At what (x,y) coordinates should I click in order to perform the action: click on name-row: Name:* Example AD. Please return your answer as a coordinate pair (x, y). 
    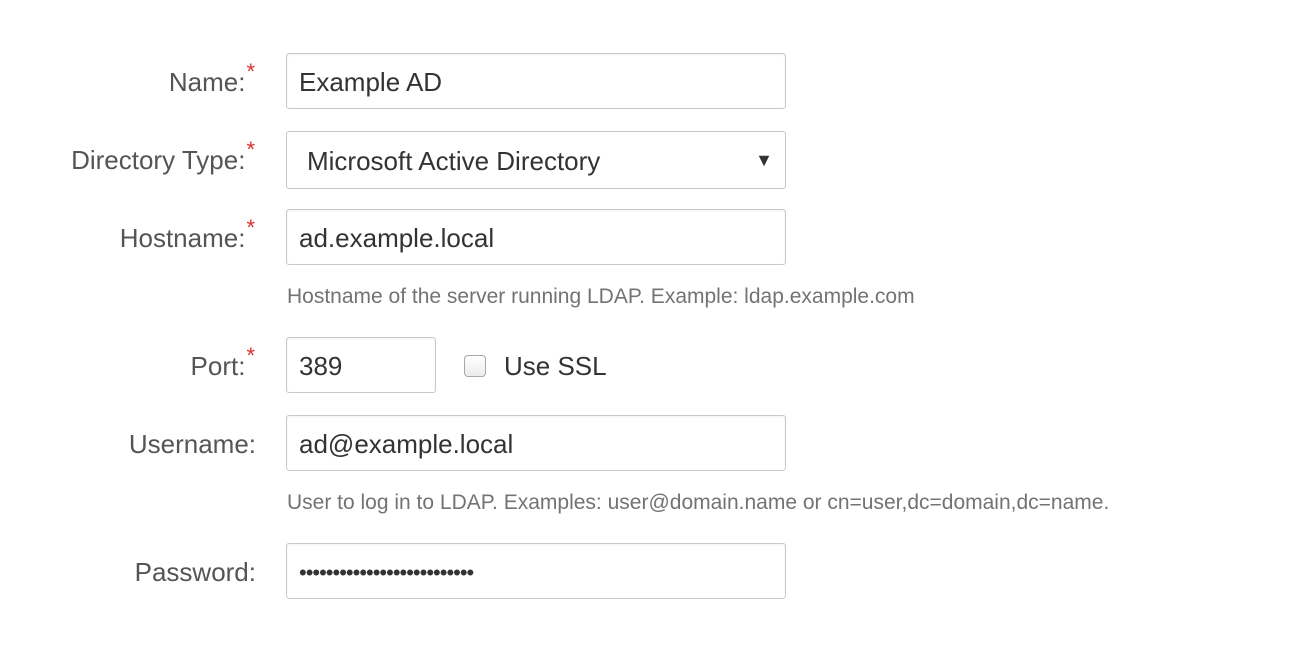
    Looking at the image, I should click on (650, 82).